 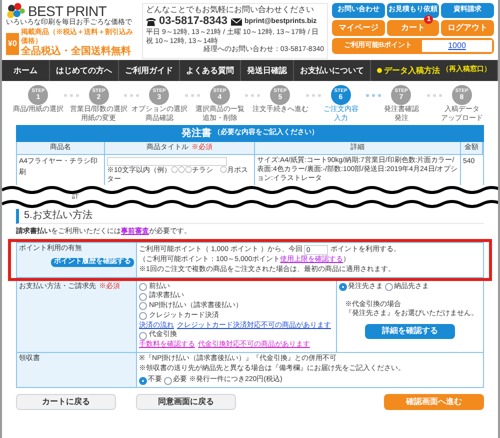 What do you see at coordinates (236, 22) in the screenshot?
I see `envelope-icon` at bounding box center [236, 22].